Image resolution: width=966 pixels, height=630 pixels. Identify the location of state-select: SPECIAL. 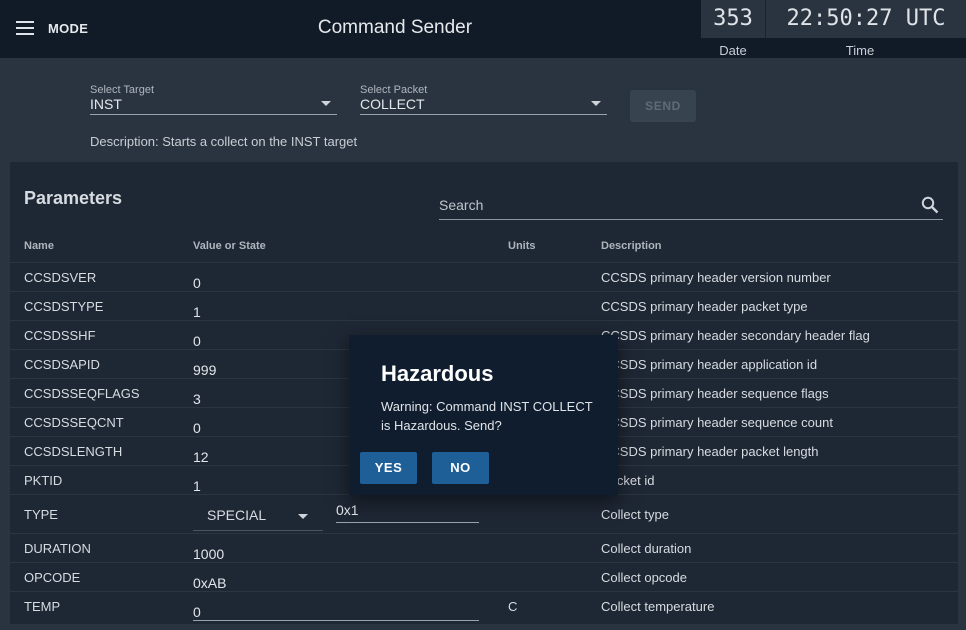
(258, 515).